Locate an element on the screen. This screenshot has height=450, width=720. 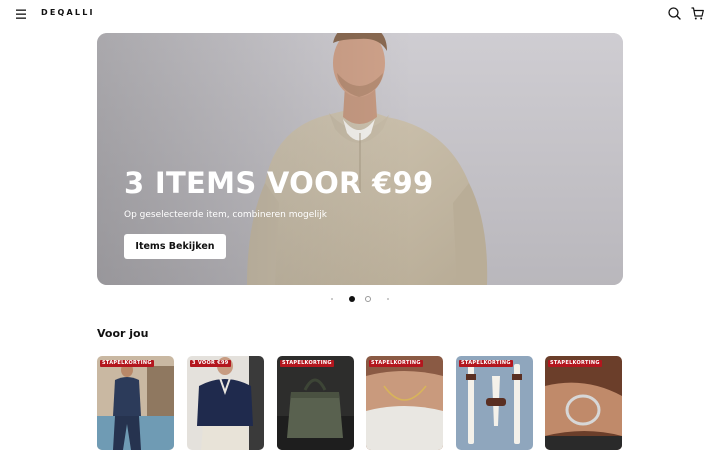
product-card-4: STAPELKORTING is located at coordinates (404, 403).